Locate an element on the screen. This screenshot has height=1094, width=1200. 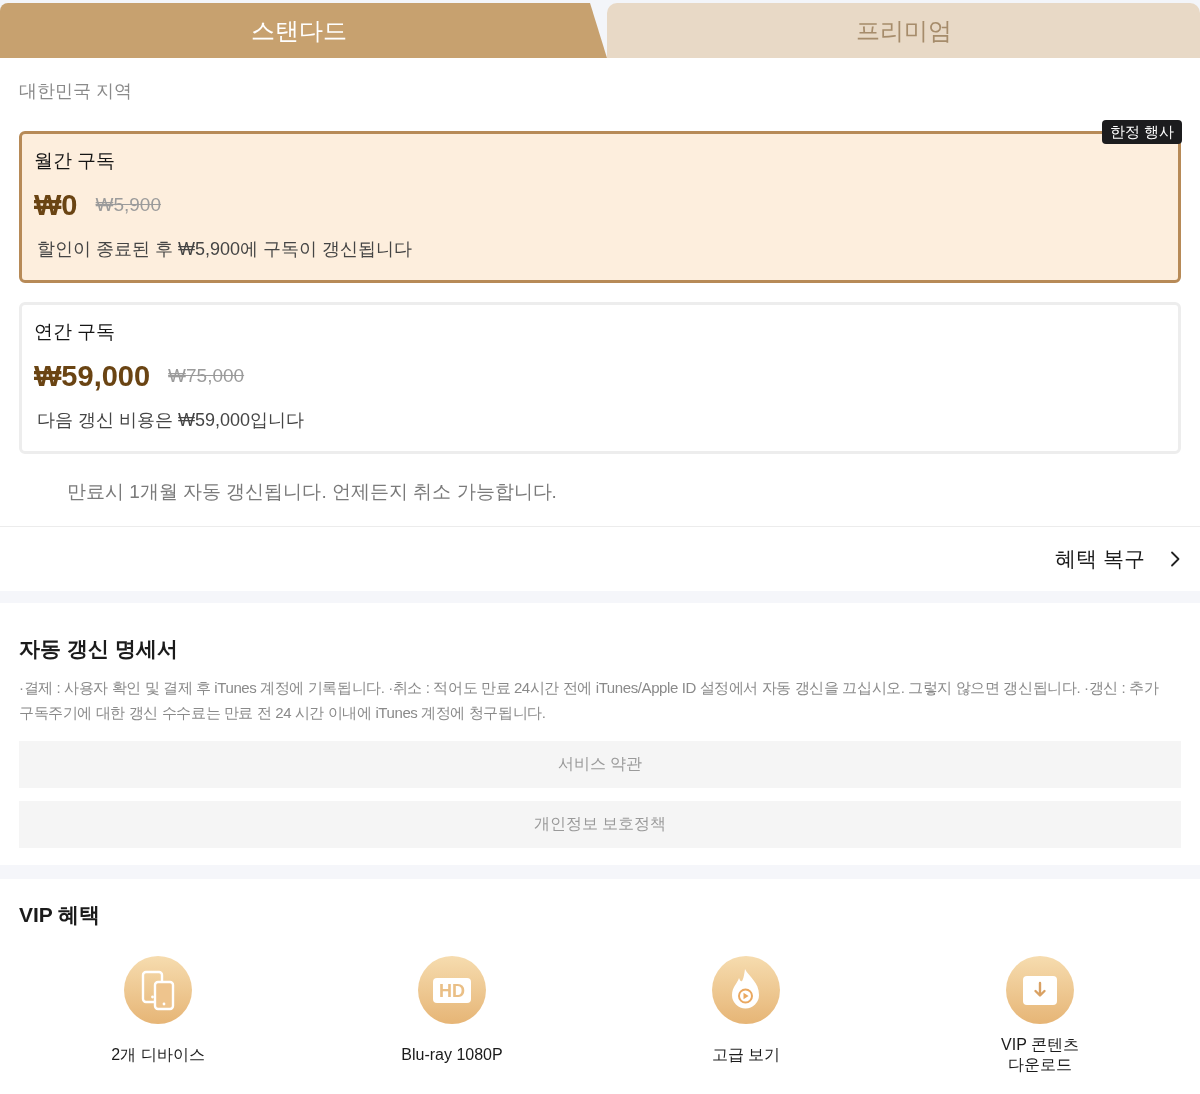
chevron-right-icon is located at coordinates (1175, 559).